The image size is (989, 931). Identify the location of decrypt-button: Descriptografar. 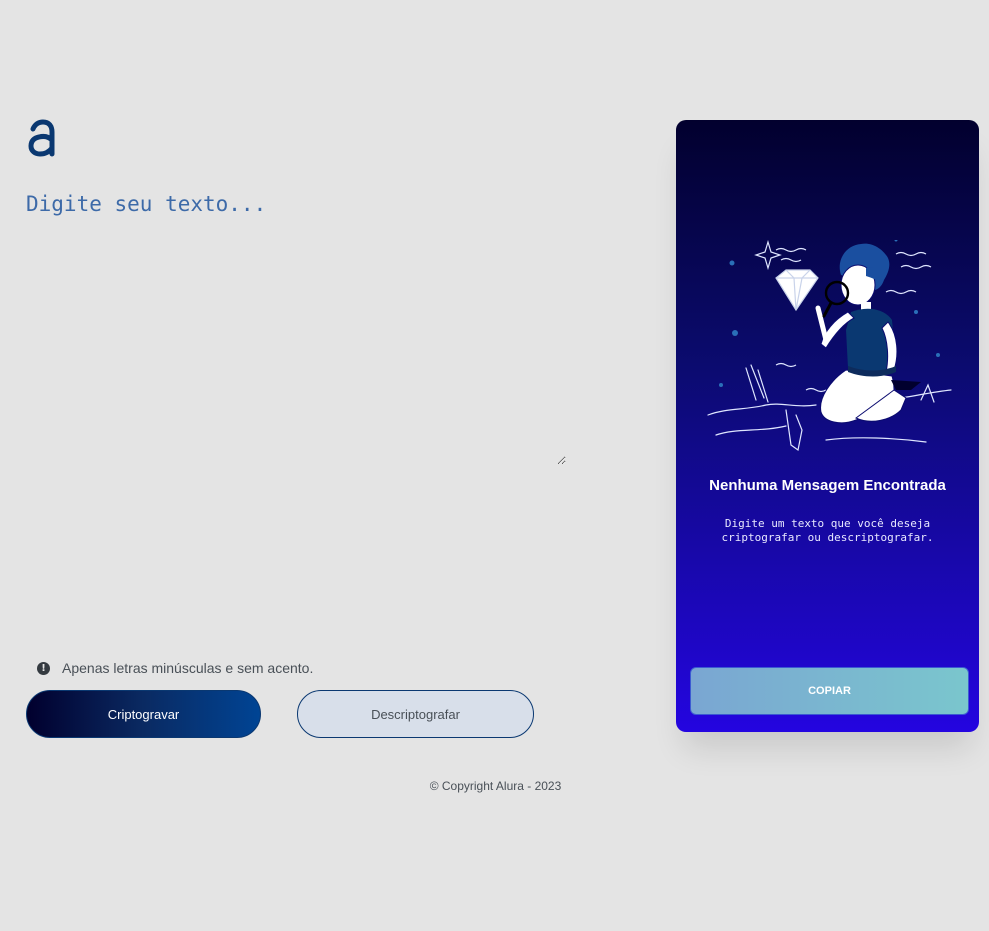
(415, 714).